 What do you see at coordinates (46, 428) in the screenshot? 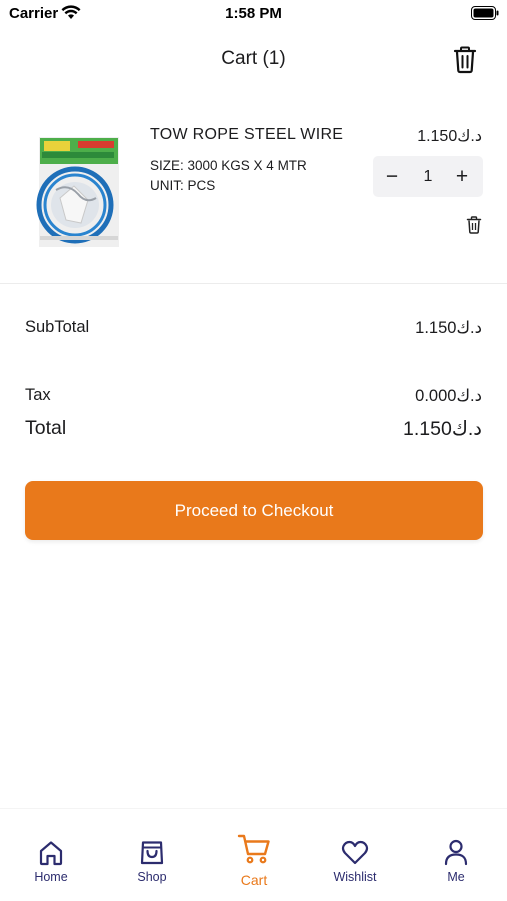
I see `total-label: Total` at bounding box center [46, 428].